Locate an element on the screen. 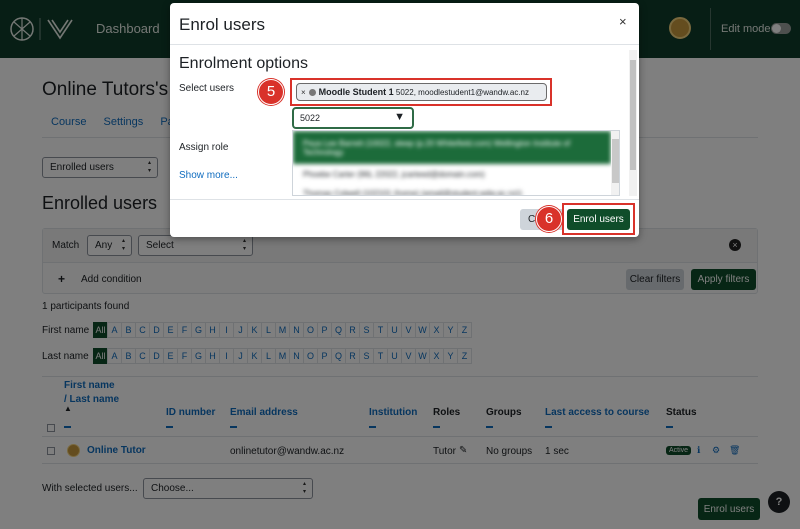 This screenshot has height=529, width=800. enrol-users-button: Enrol users is located at coordinates (598, 219).